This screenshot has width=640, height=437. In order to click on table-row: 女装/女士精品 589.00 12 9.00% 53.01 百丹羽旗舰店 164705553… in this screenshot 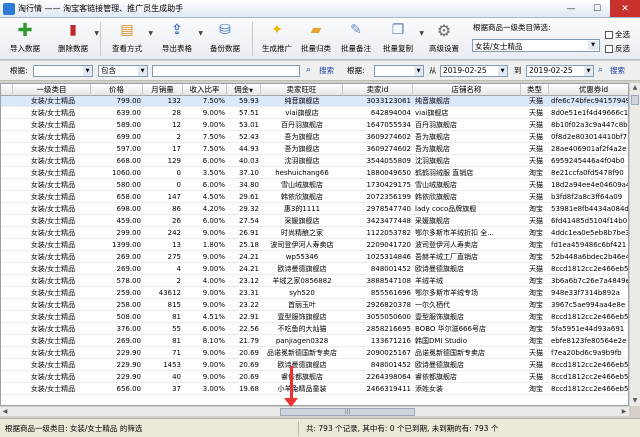, I will do `click(314, 125)`.